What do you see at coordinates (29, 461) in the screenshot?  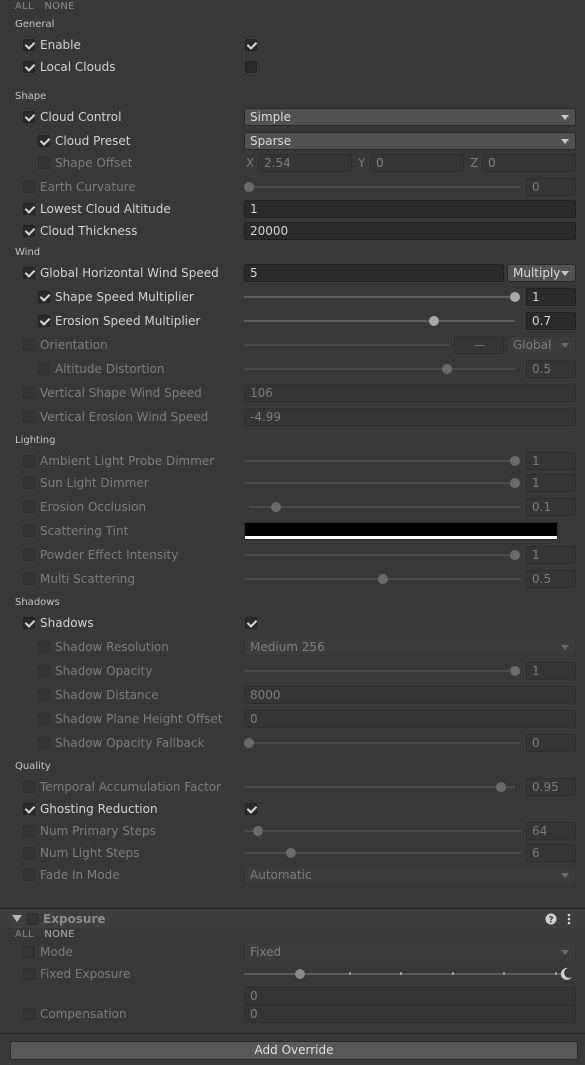 I see `ambient-light-probe-dimmer-override-checkbox` at bounding box center [29, 461].